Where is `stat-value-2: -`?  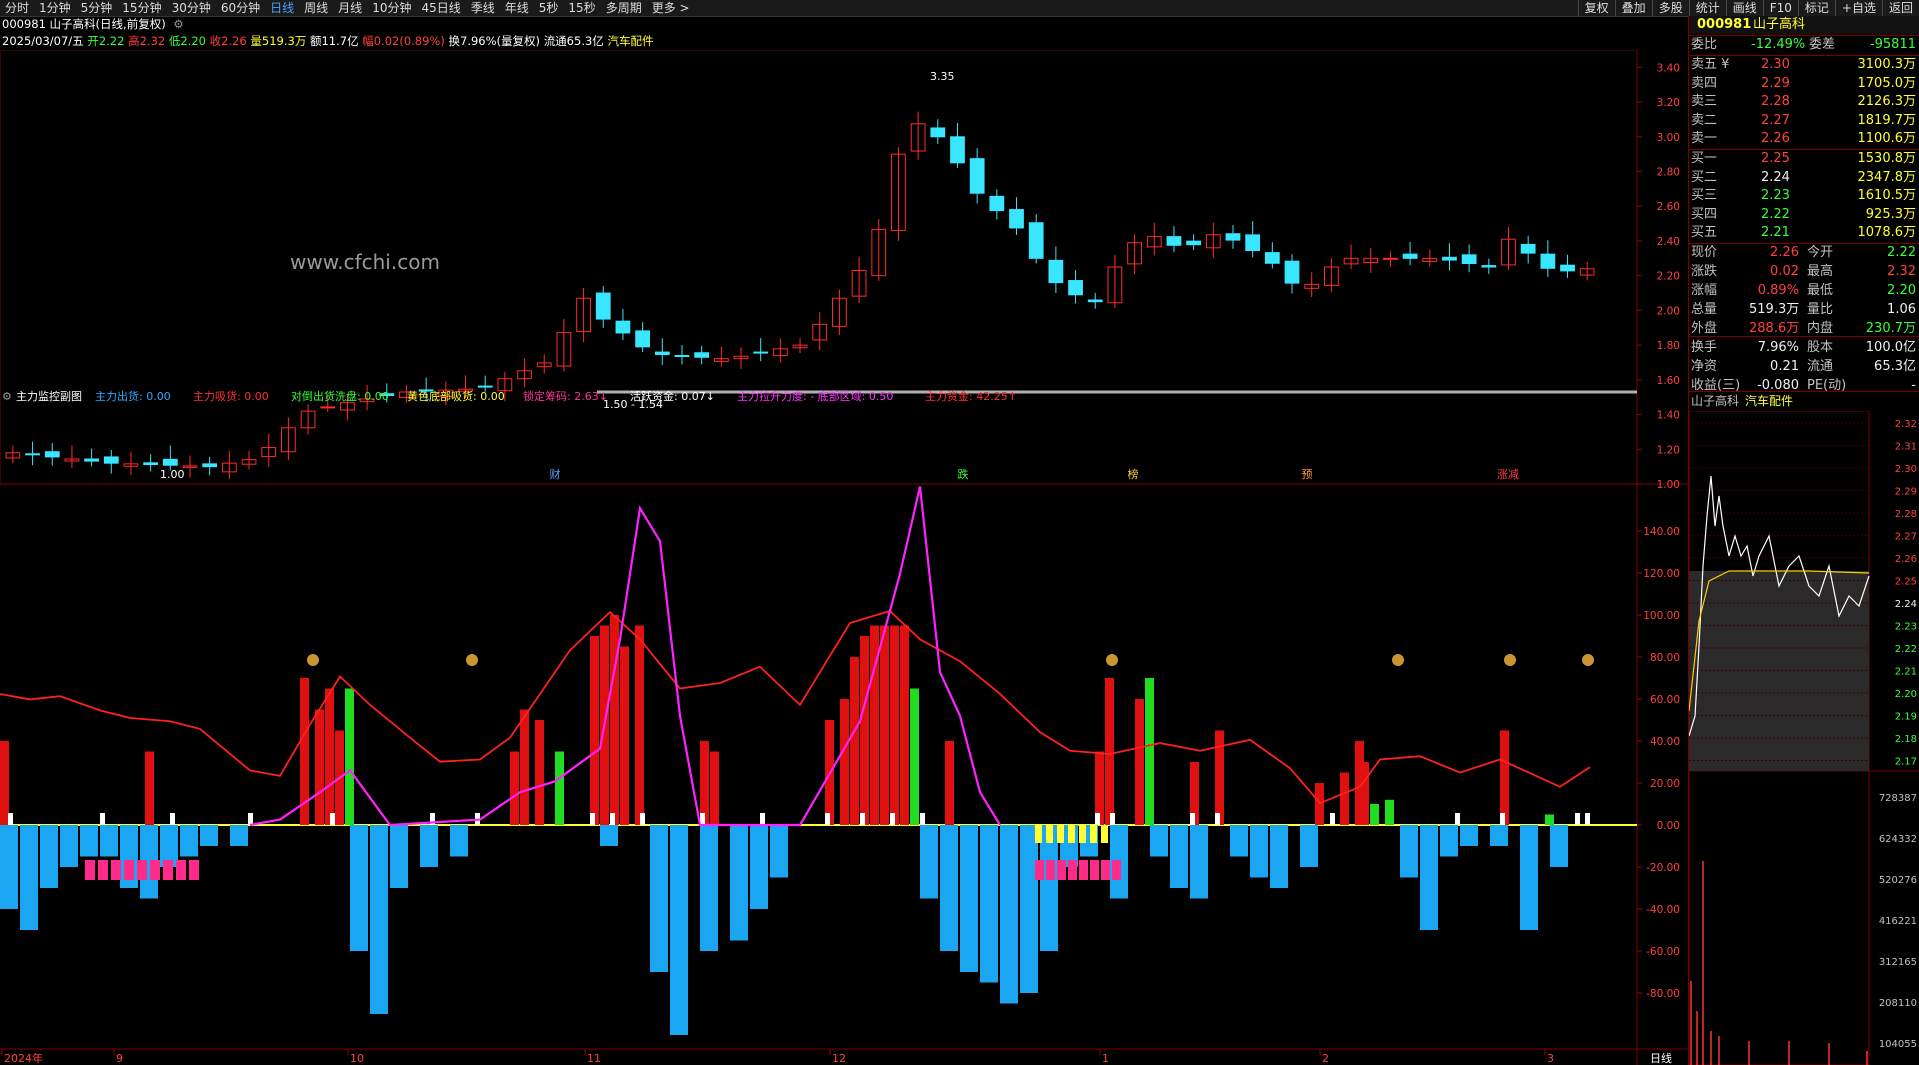 stat-value-2: - is located at coordinates (1913, 385).